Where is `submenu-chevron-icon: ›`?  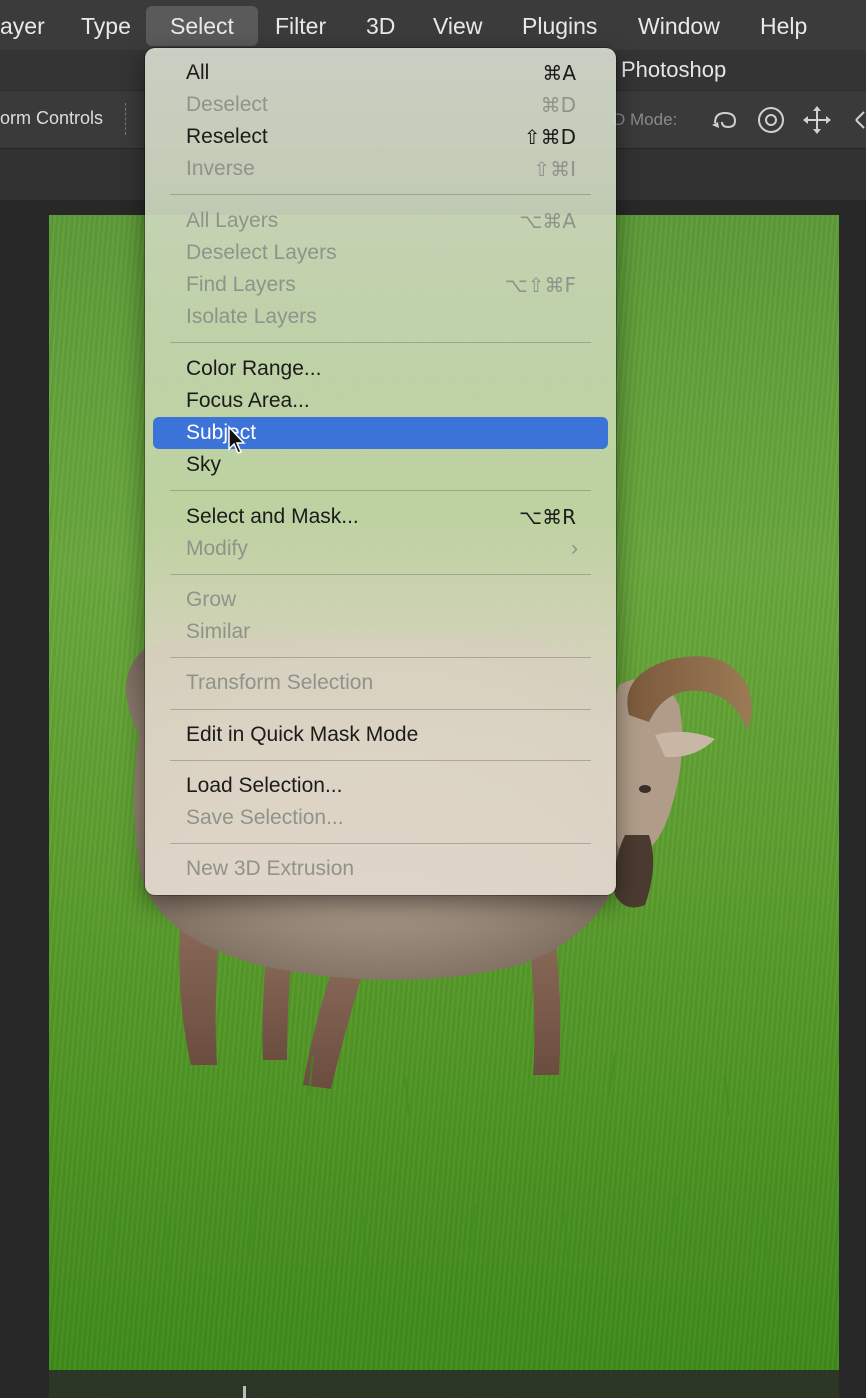
submenu-chevron-icon: › is located at coordinates (574, 548).